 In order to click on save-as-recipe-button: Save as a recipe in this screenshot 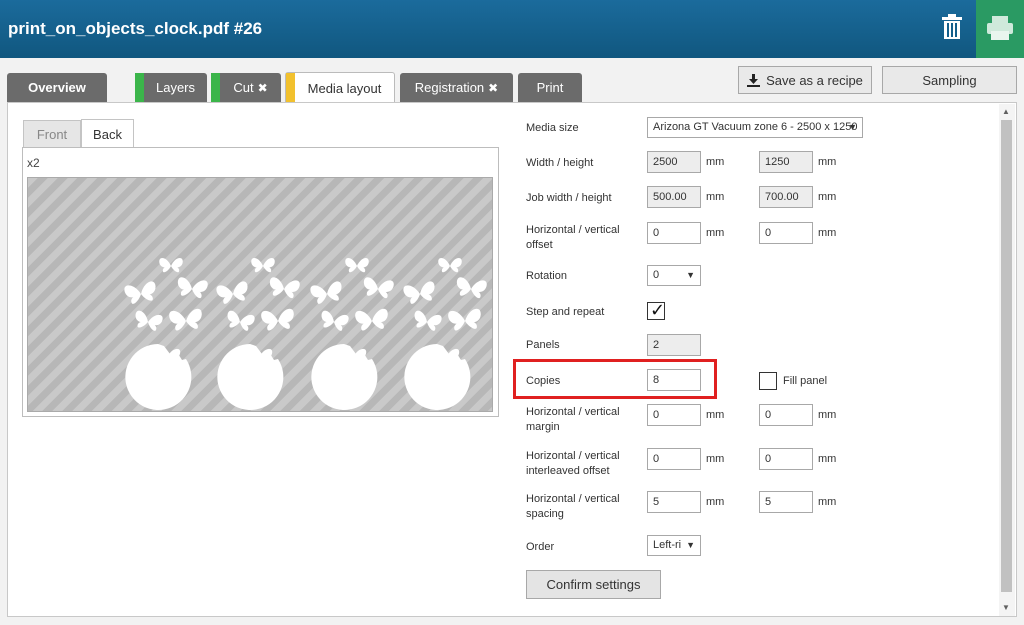, I will do `click(805, 80)`.